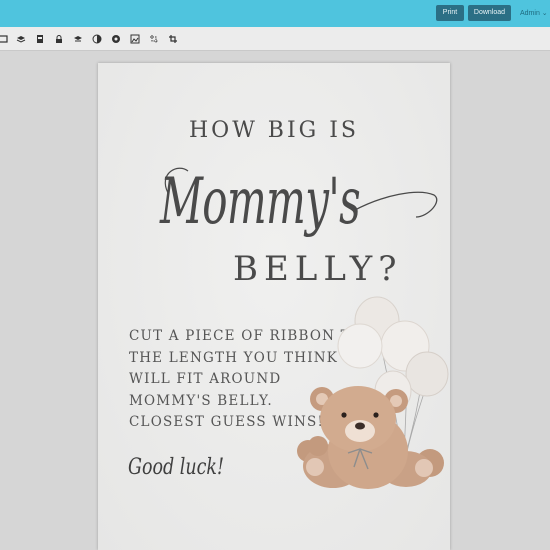  I want to click on poster-title-script: Mommy's, so click(298, 202).